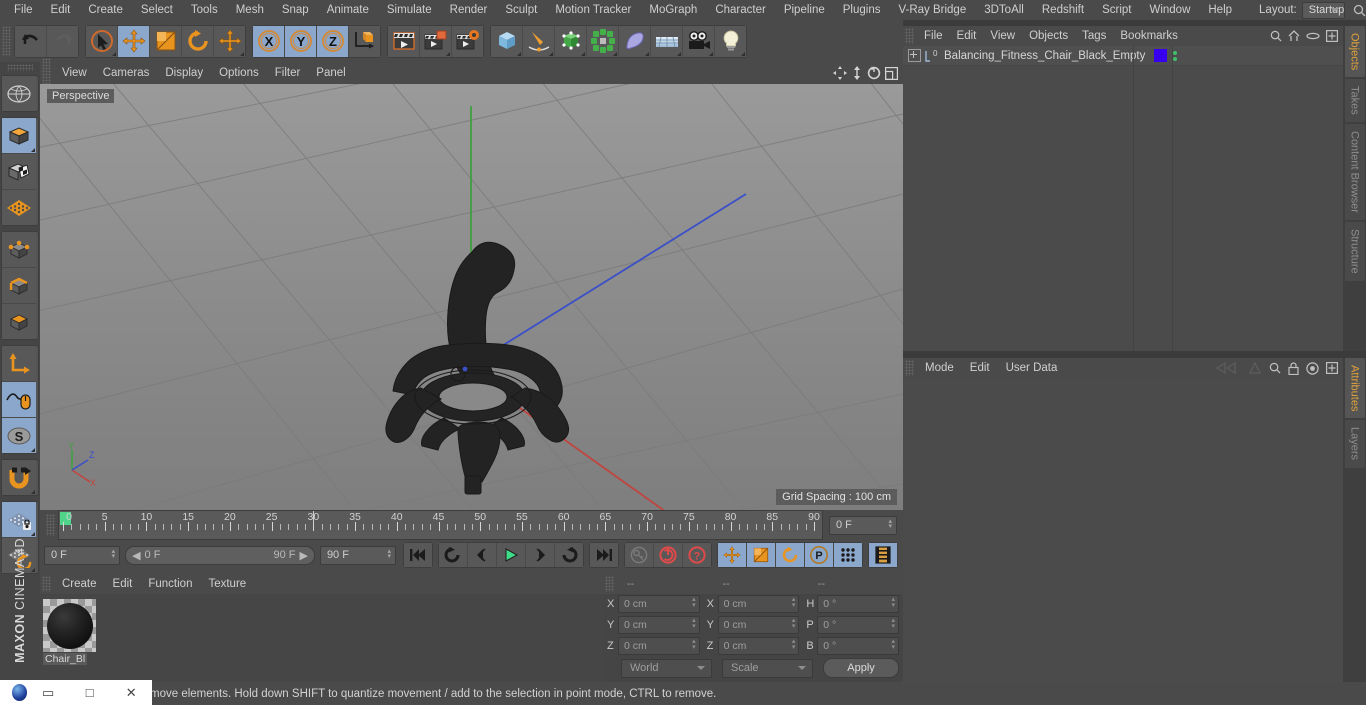 This screenshot has width=1366, height=705. I want to click on menu-tools: Tools, so click(204, 10).